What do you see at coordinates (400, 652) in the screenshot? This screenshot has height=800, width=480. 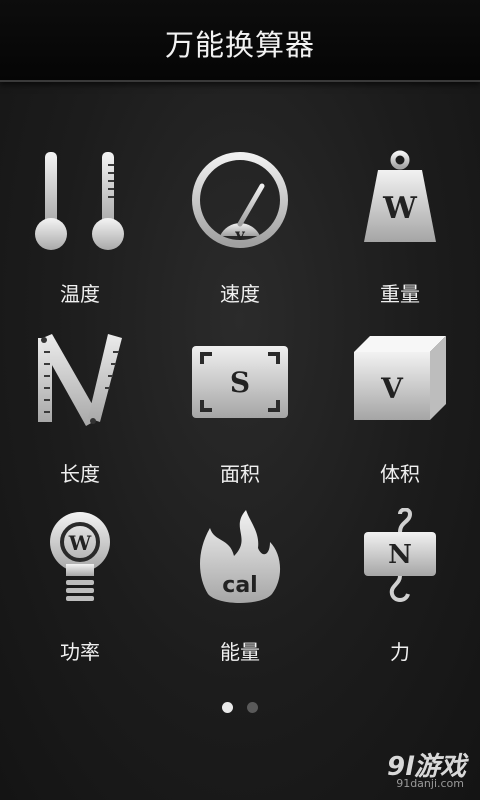 I see `category-label: 力` at bounding box center [400, 652].